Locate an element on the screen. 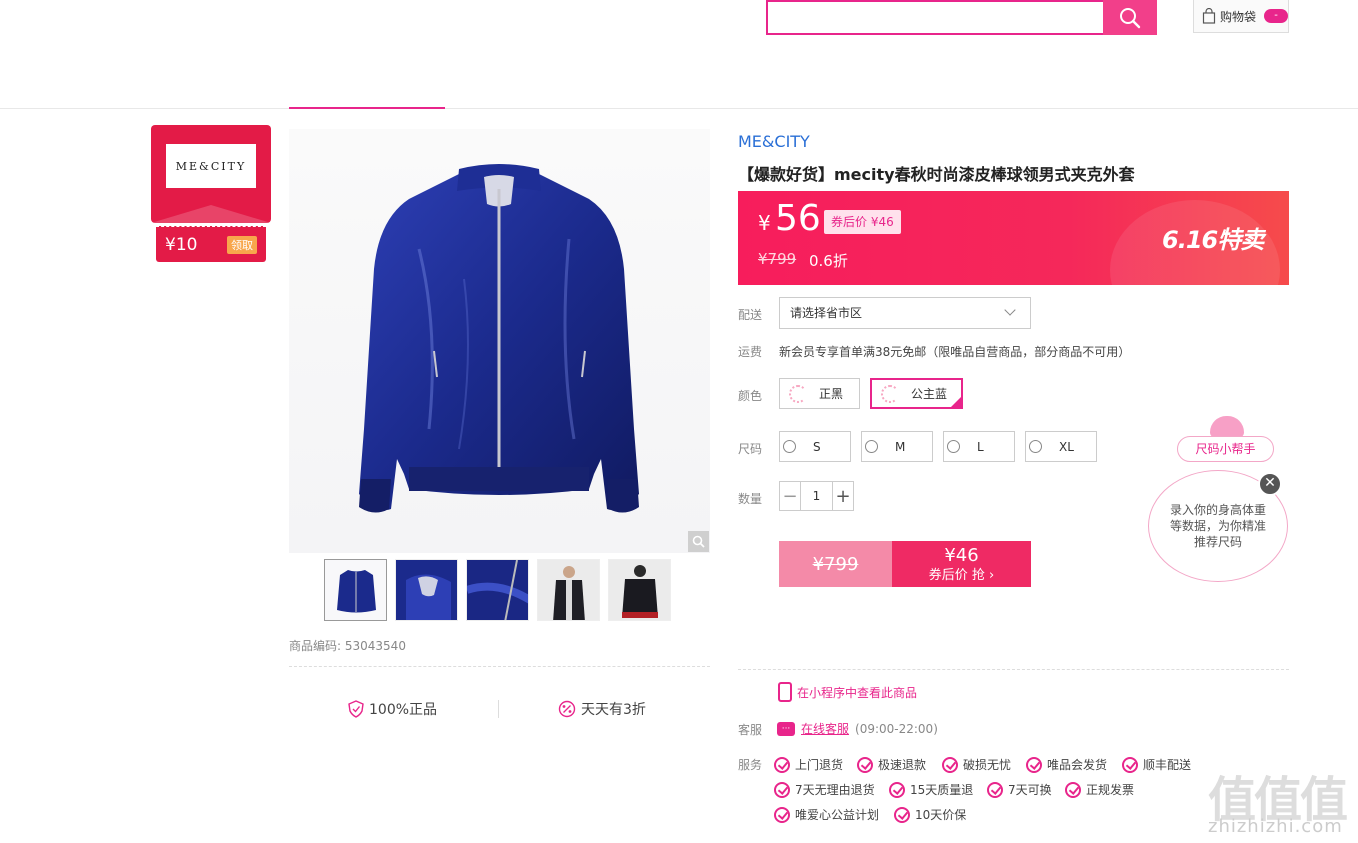 The image size is (1358, 843). product-sku: 商品编码: 53043540 is located at coordinates (347, 645).